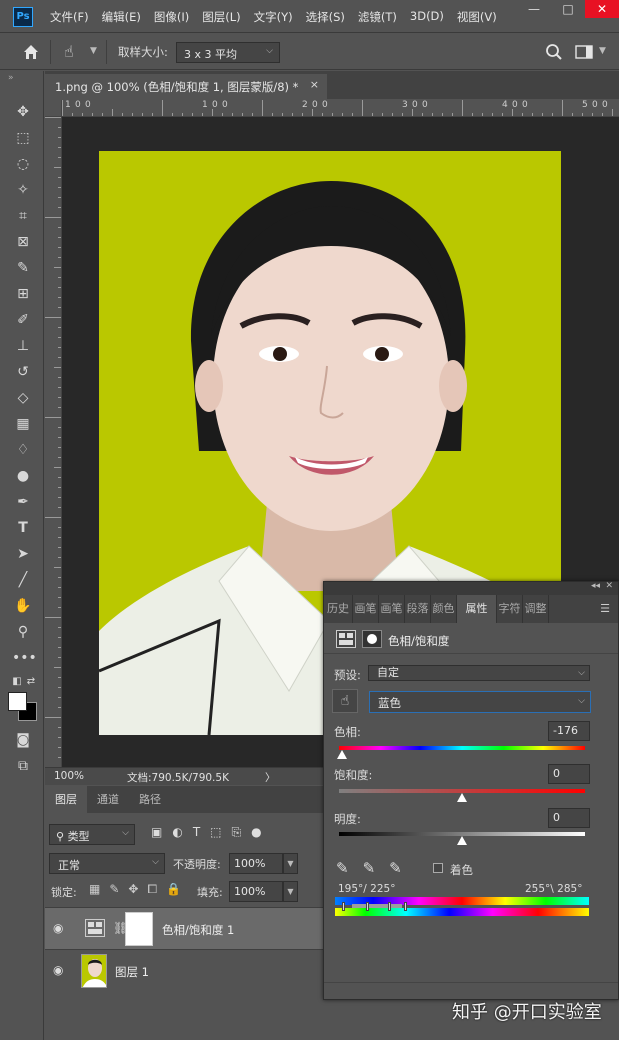  What do you see at coordinates (314, 84) in the screenshot?
I see `close-icon: ×` at bounding box center [314, 84].